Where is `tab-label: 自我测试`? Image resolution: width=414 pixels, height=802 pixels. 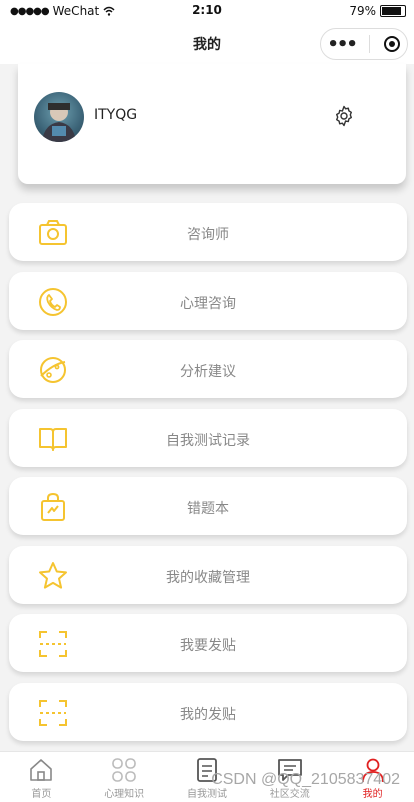
tab-label: 自我测试 is located at coordinates (206, 794).